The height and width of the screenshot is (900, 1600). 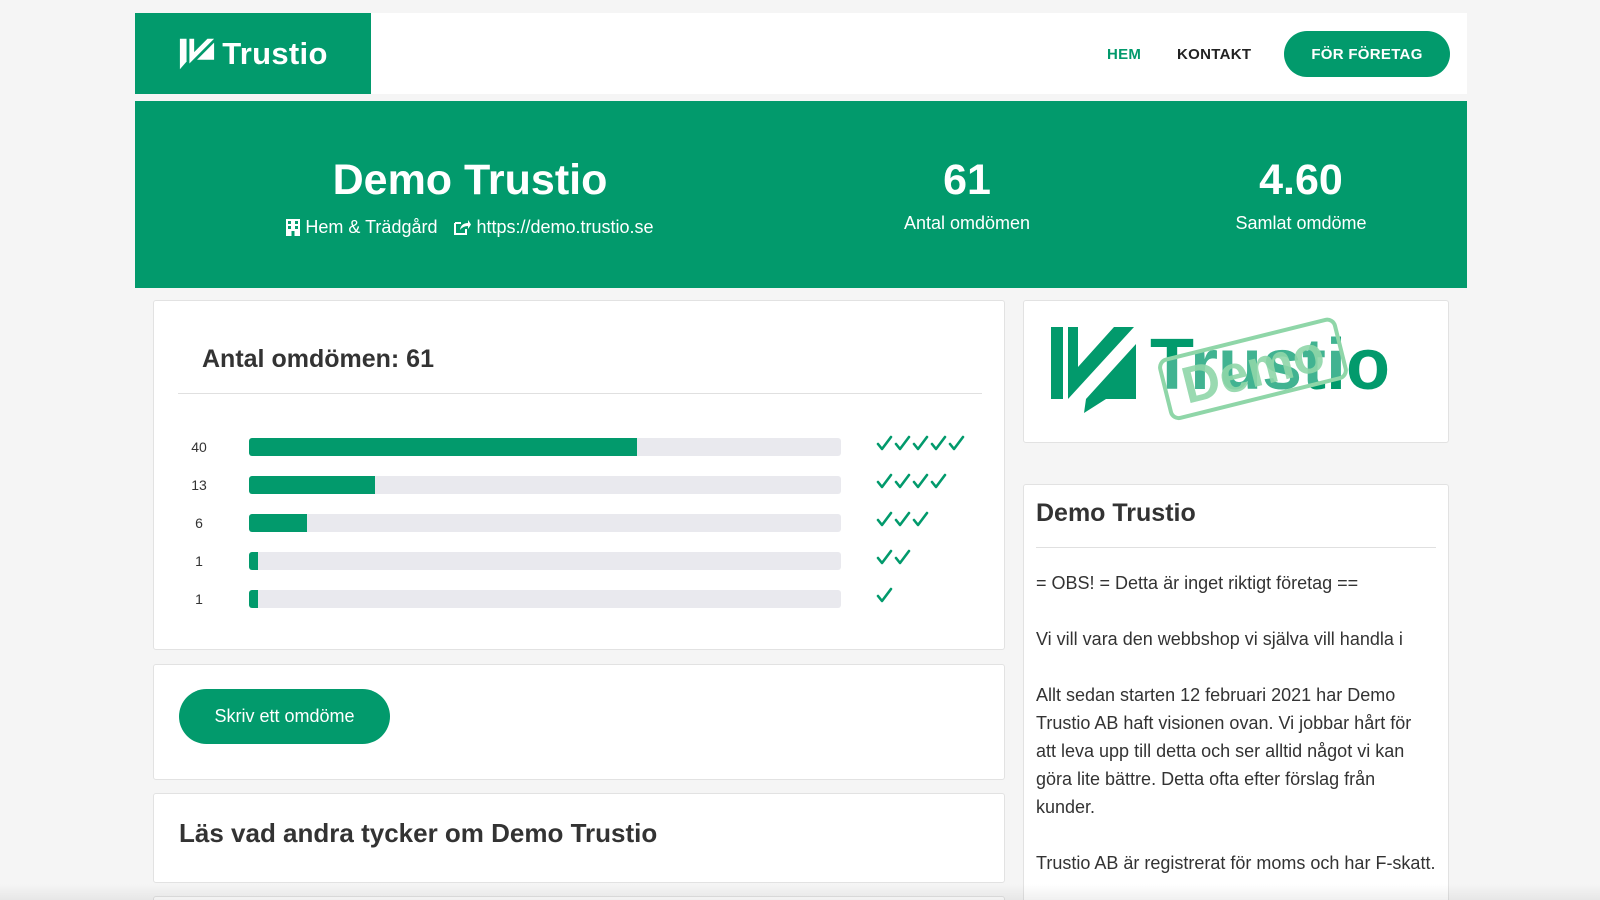 What do you see at coordinates (565, 227) in the screenshot?
I see `website-url: https://demo.trustio.se` at bounding box center [565, 227].